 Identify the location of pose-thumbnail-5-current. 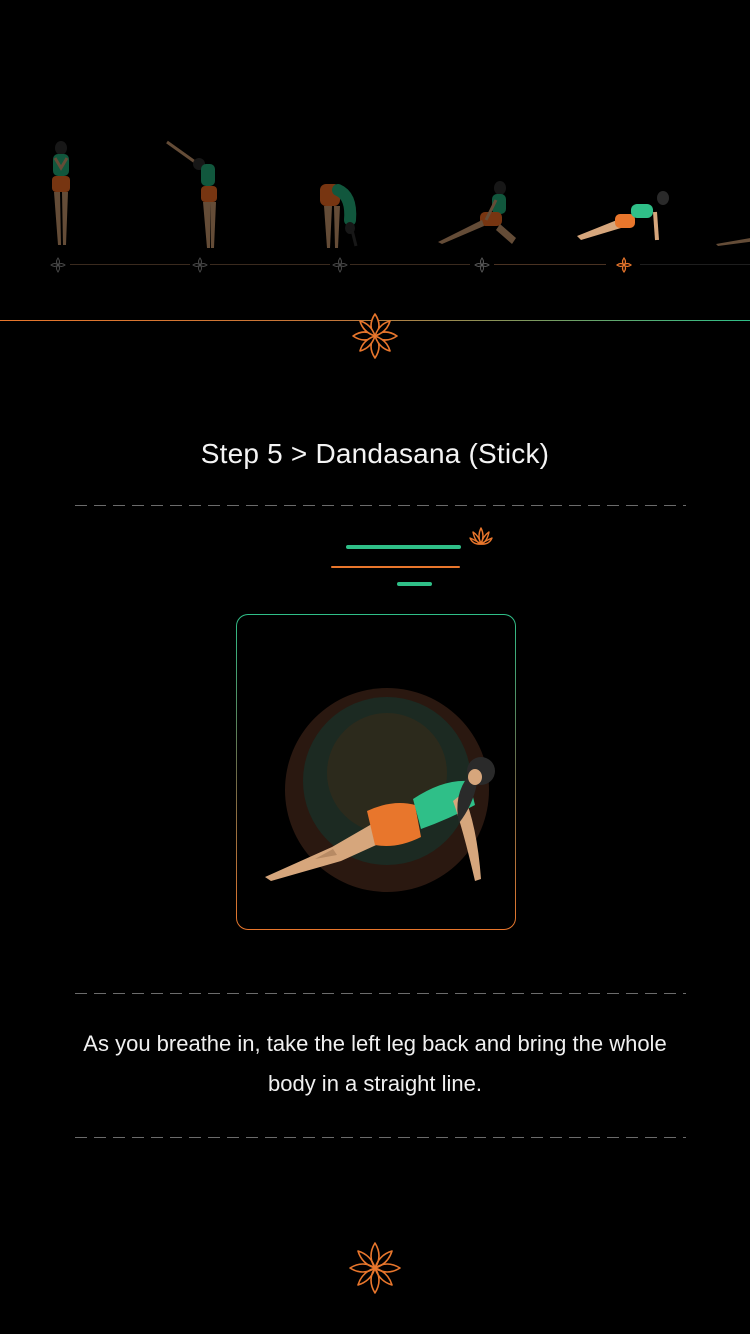
(623, 187).